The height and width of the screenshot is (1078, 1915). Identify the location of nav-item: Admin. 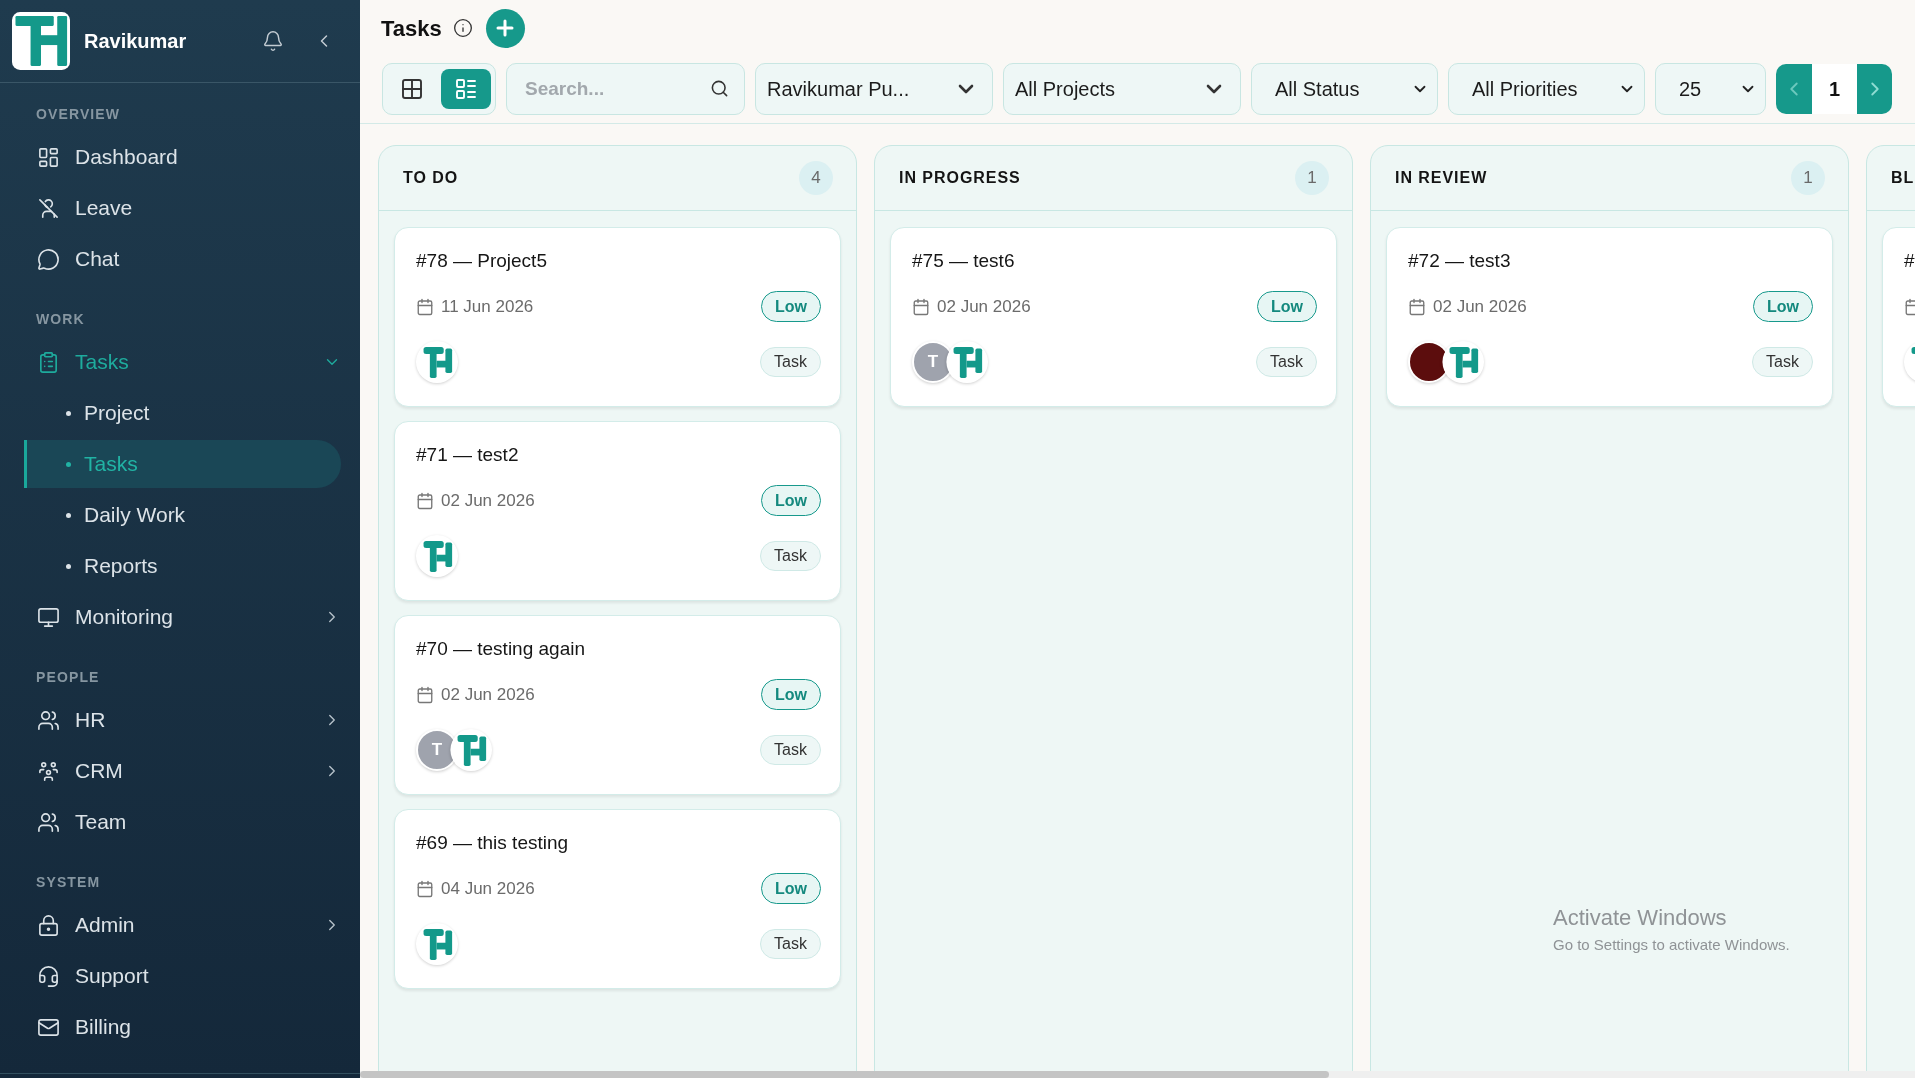
(182, 925).